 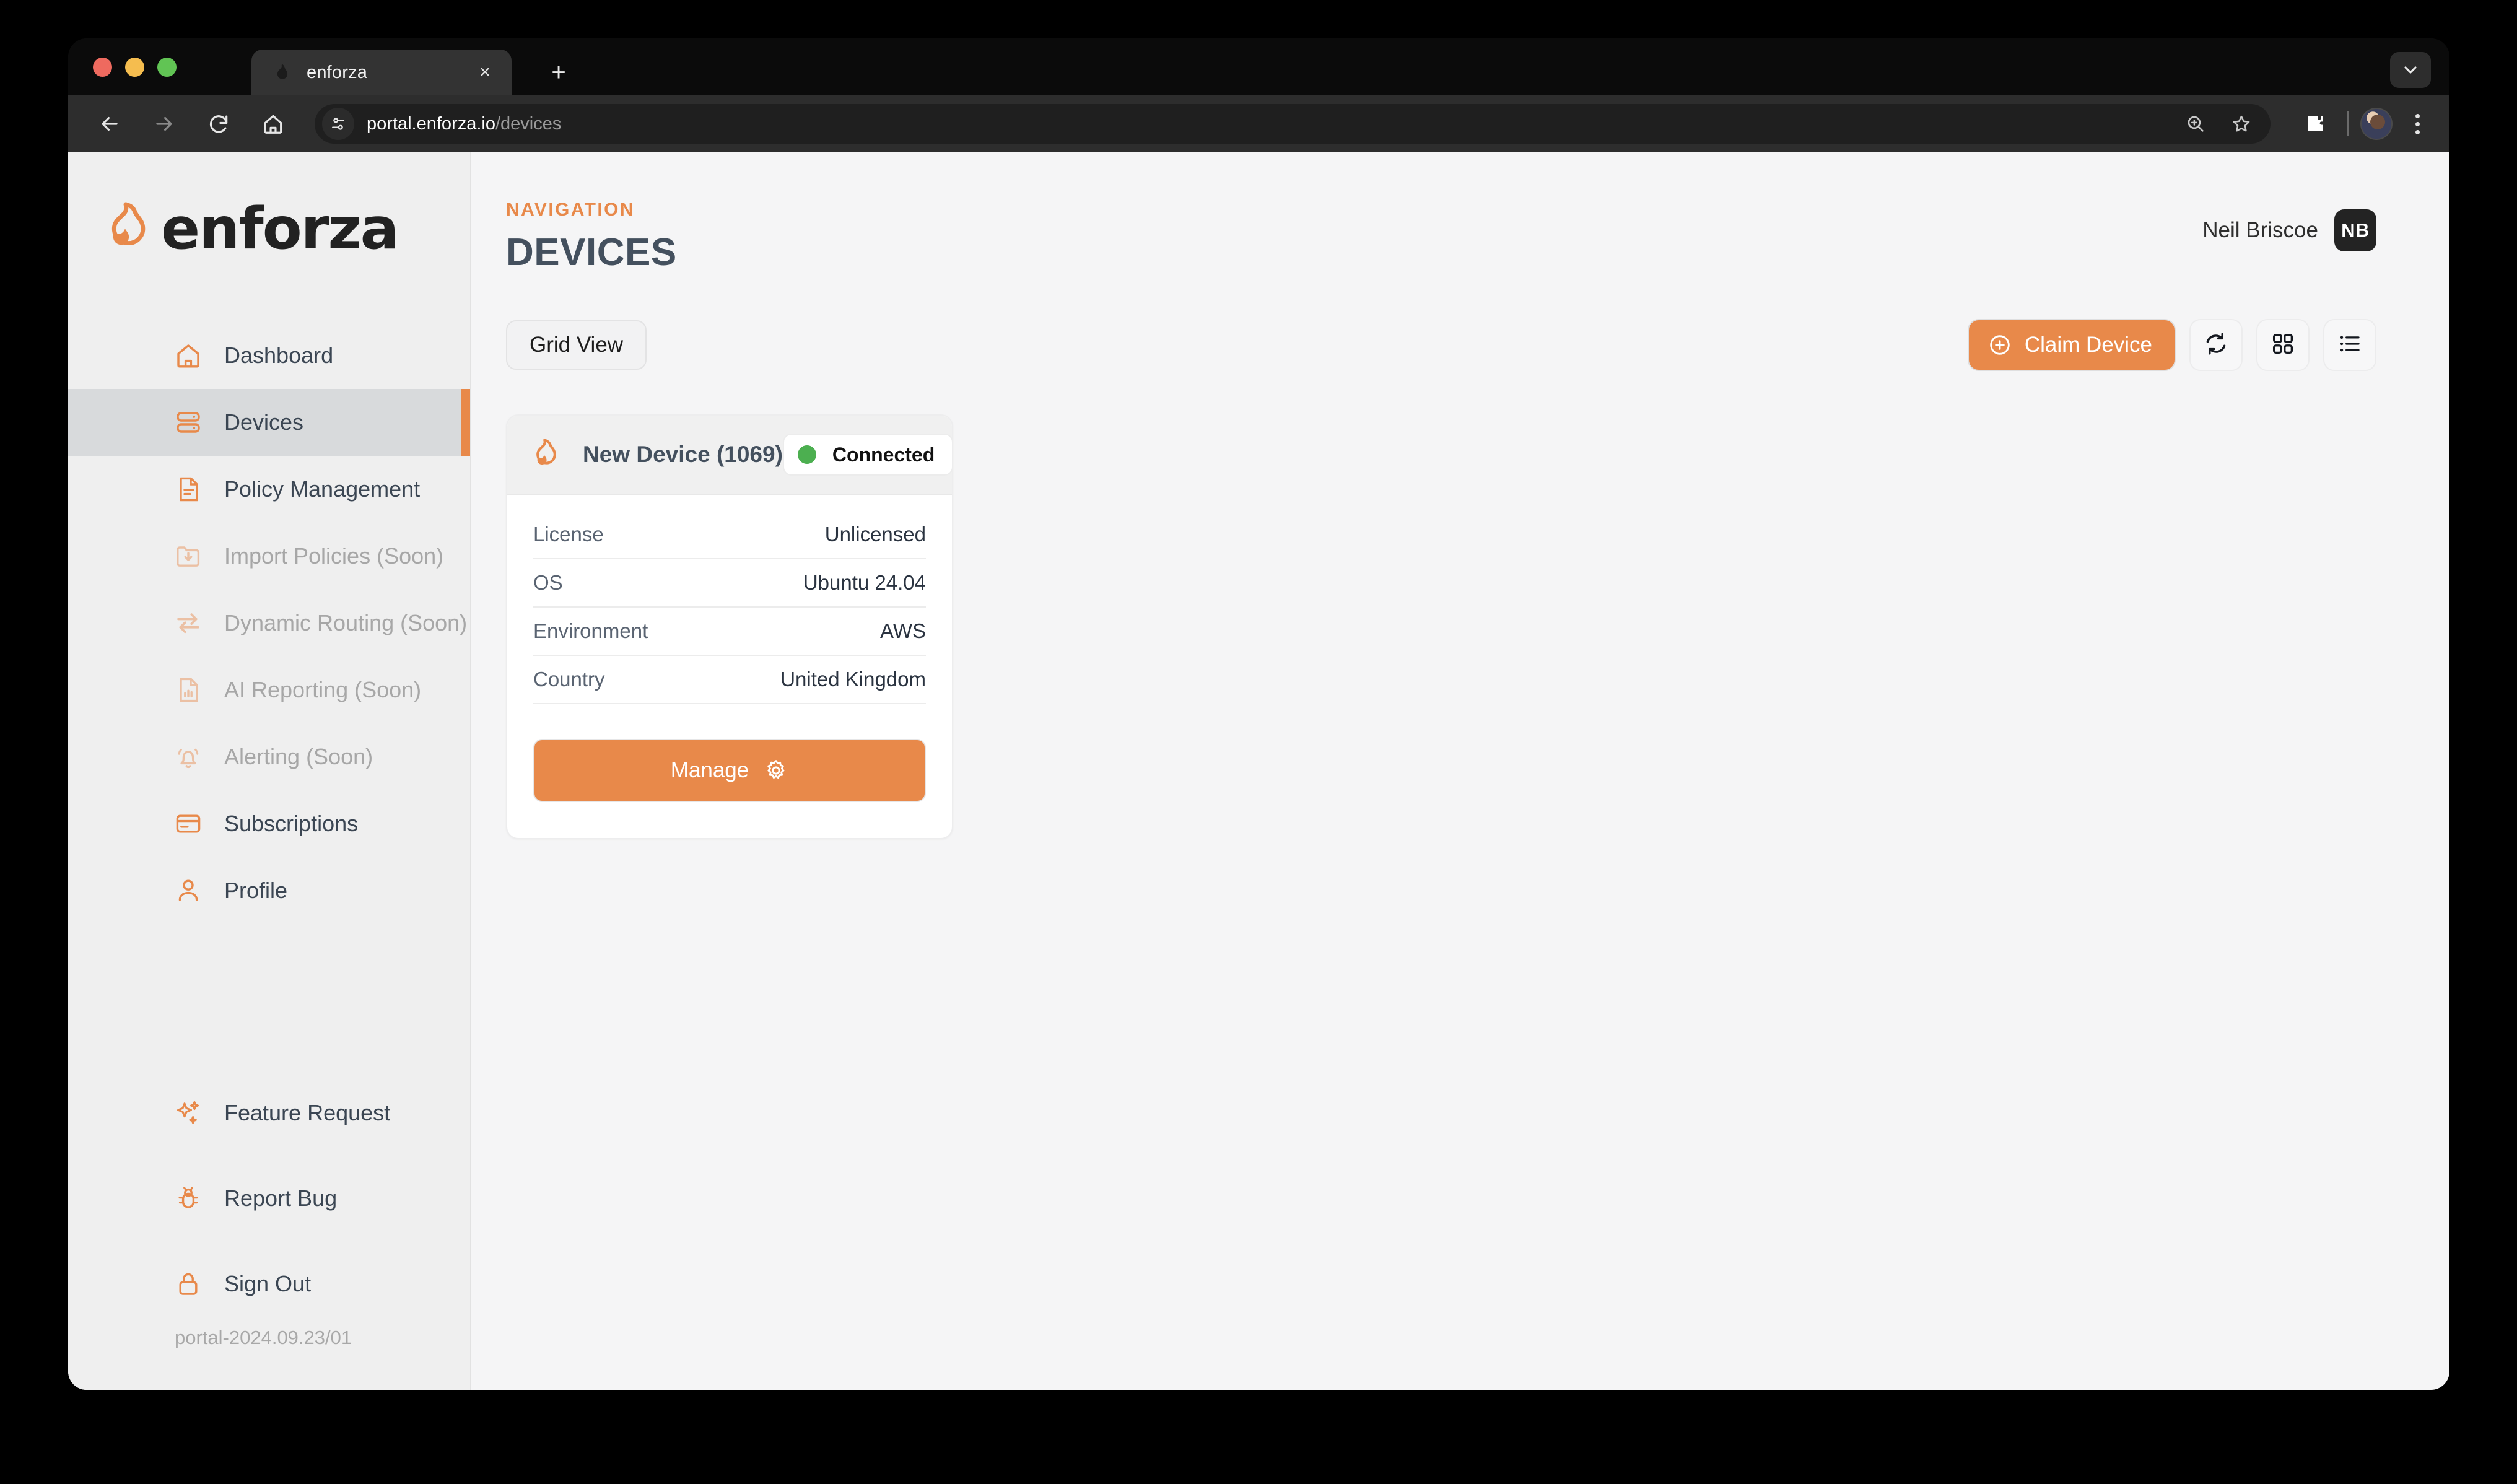 I want to click on manage-label: Manage, so click(x=709, y=770).